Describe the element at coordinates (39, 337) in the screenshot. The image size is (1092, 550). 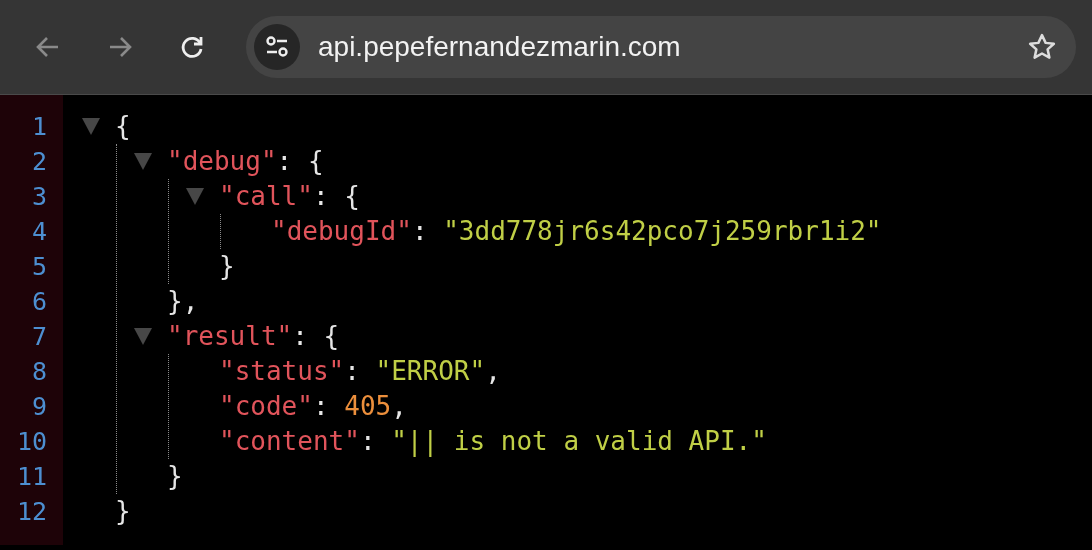
I see `line-number: 7` at that location.